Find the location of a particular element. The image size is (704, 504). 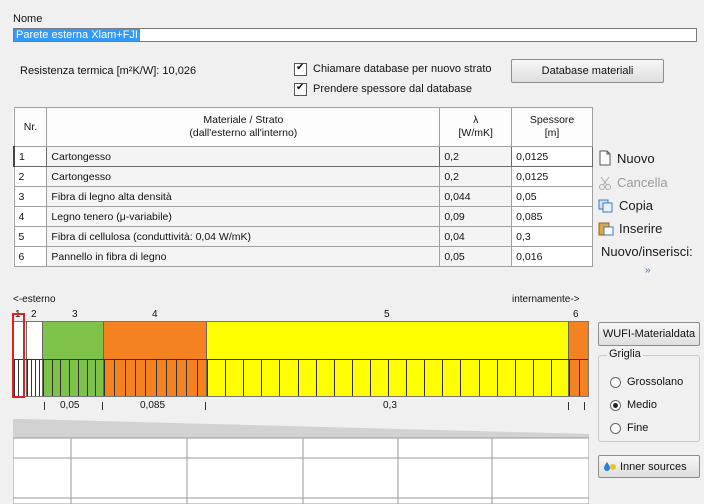

grid-legend: Griglia is located at coordinates (625, 354).